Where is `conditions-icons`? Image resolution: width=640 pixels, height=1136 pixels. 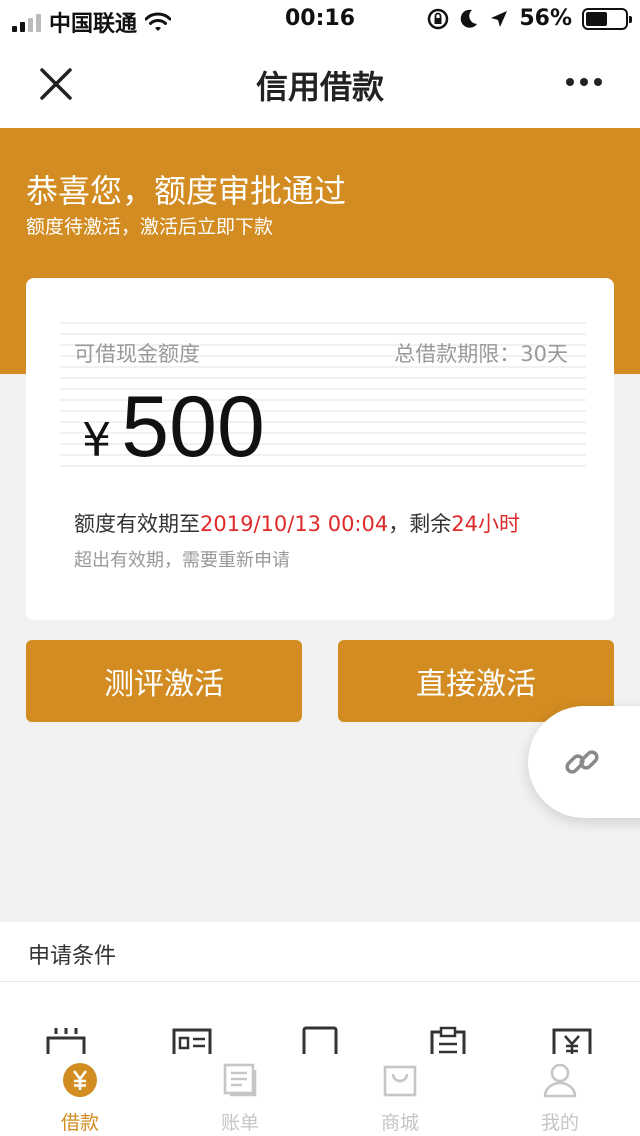
conditions-icons is located at coordinates (320, 1018).